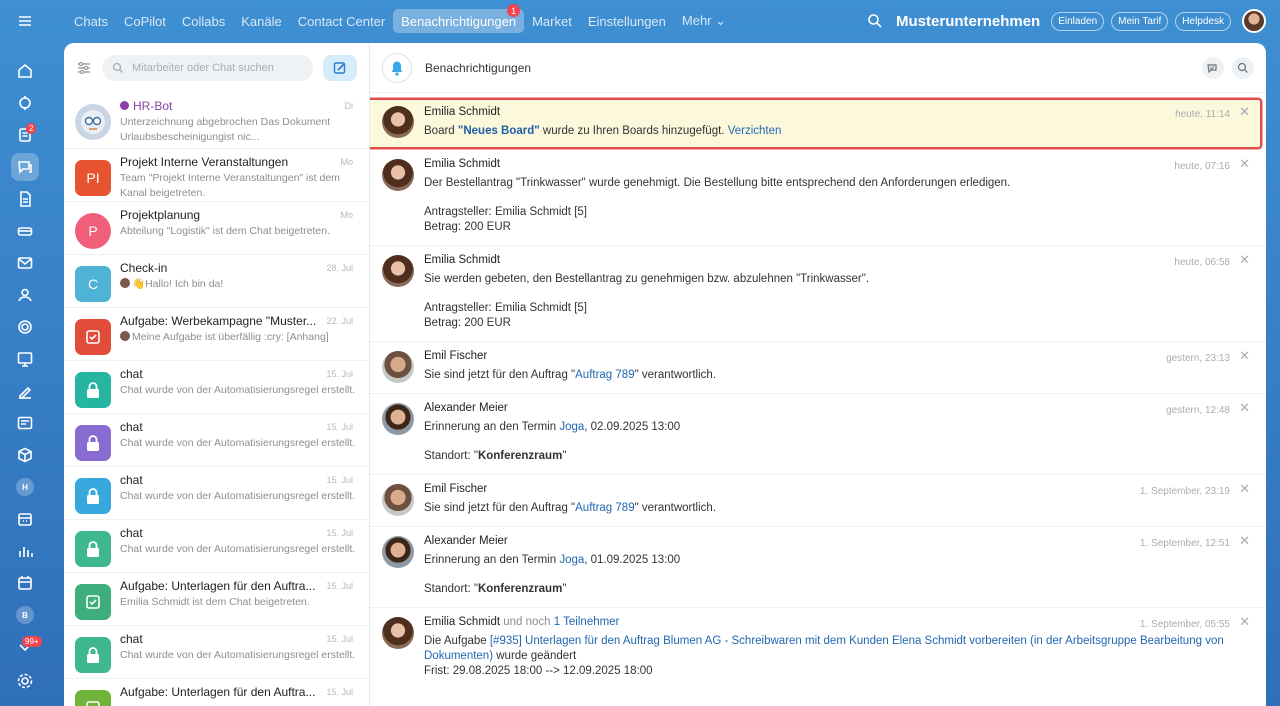 Image resolution: width=1280 pixels, height=706 pixels. Describe the element at coordinates (25, 263) in the screenshot. I see `mail-icon` at that location.